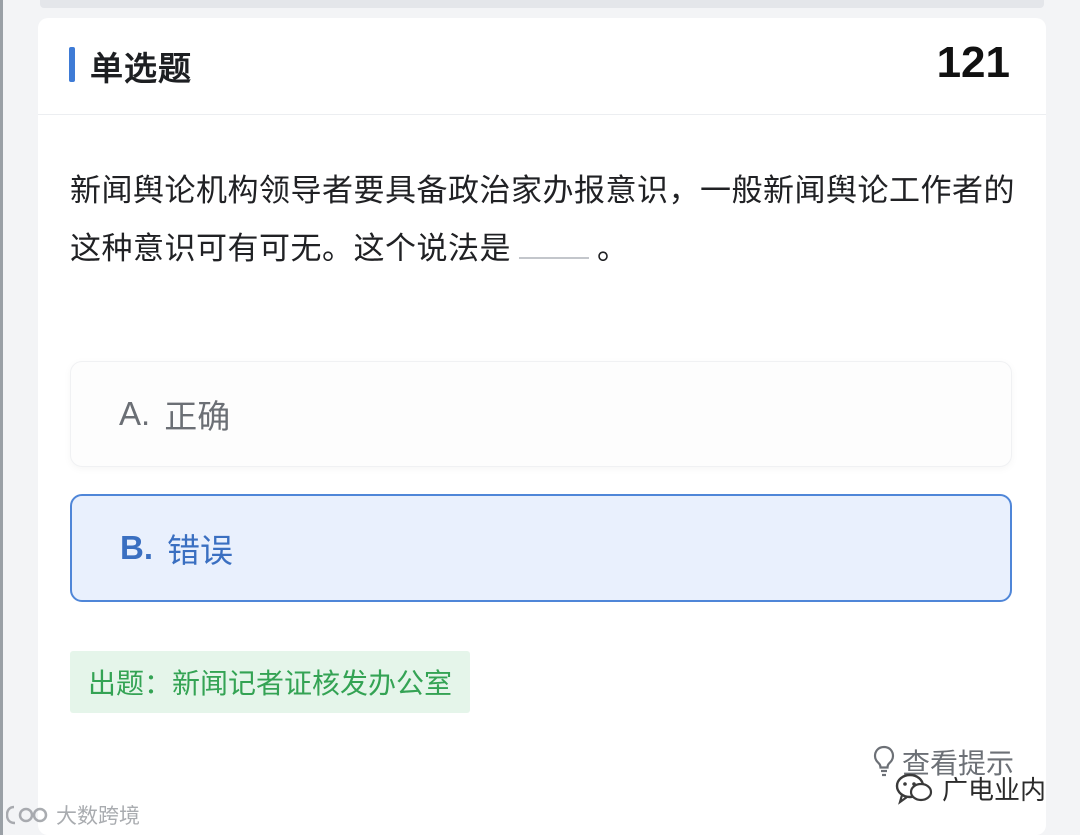  I want to click on answer-blank, so click(554, 246).